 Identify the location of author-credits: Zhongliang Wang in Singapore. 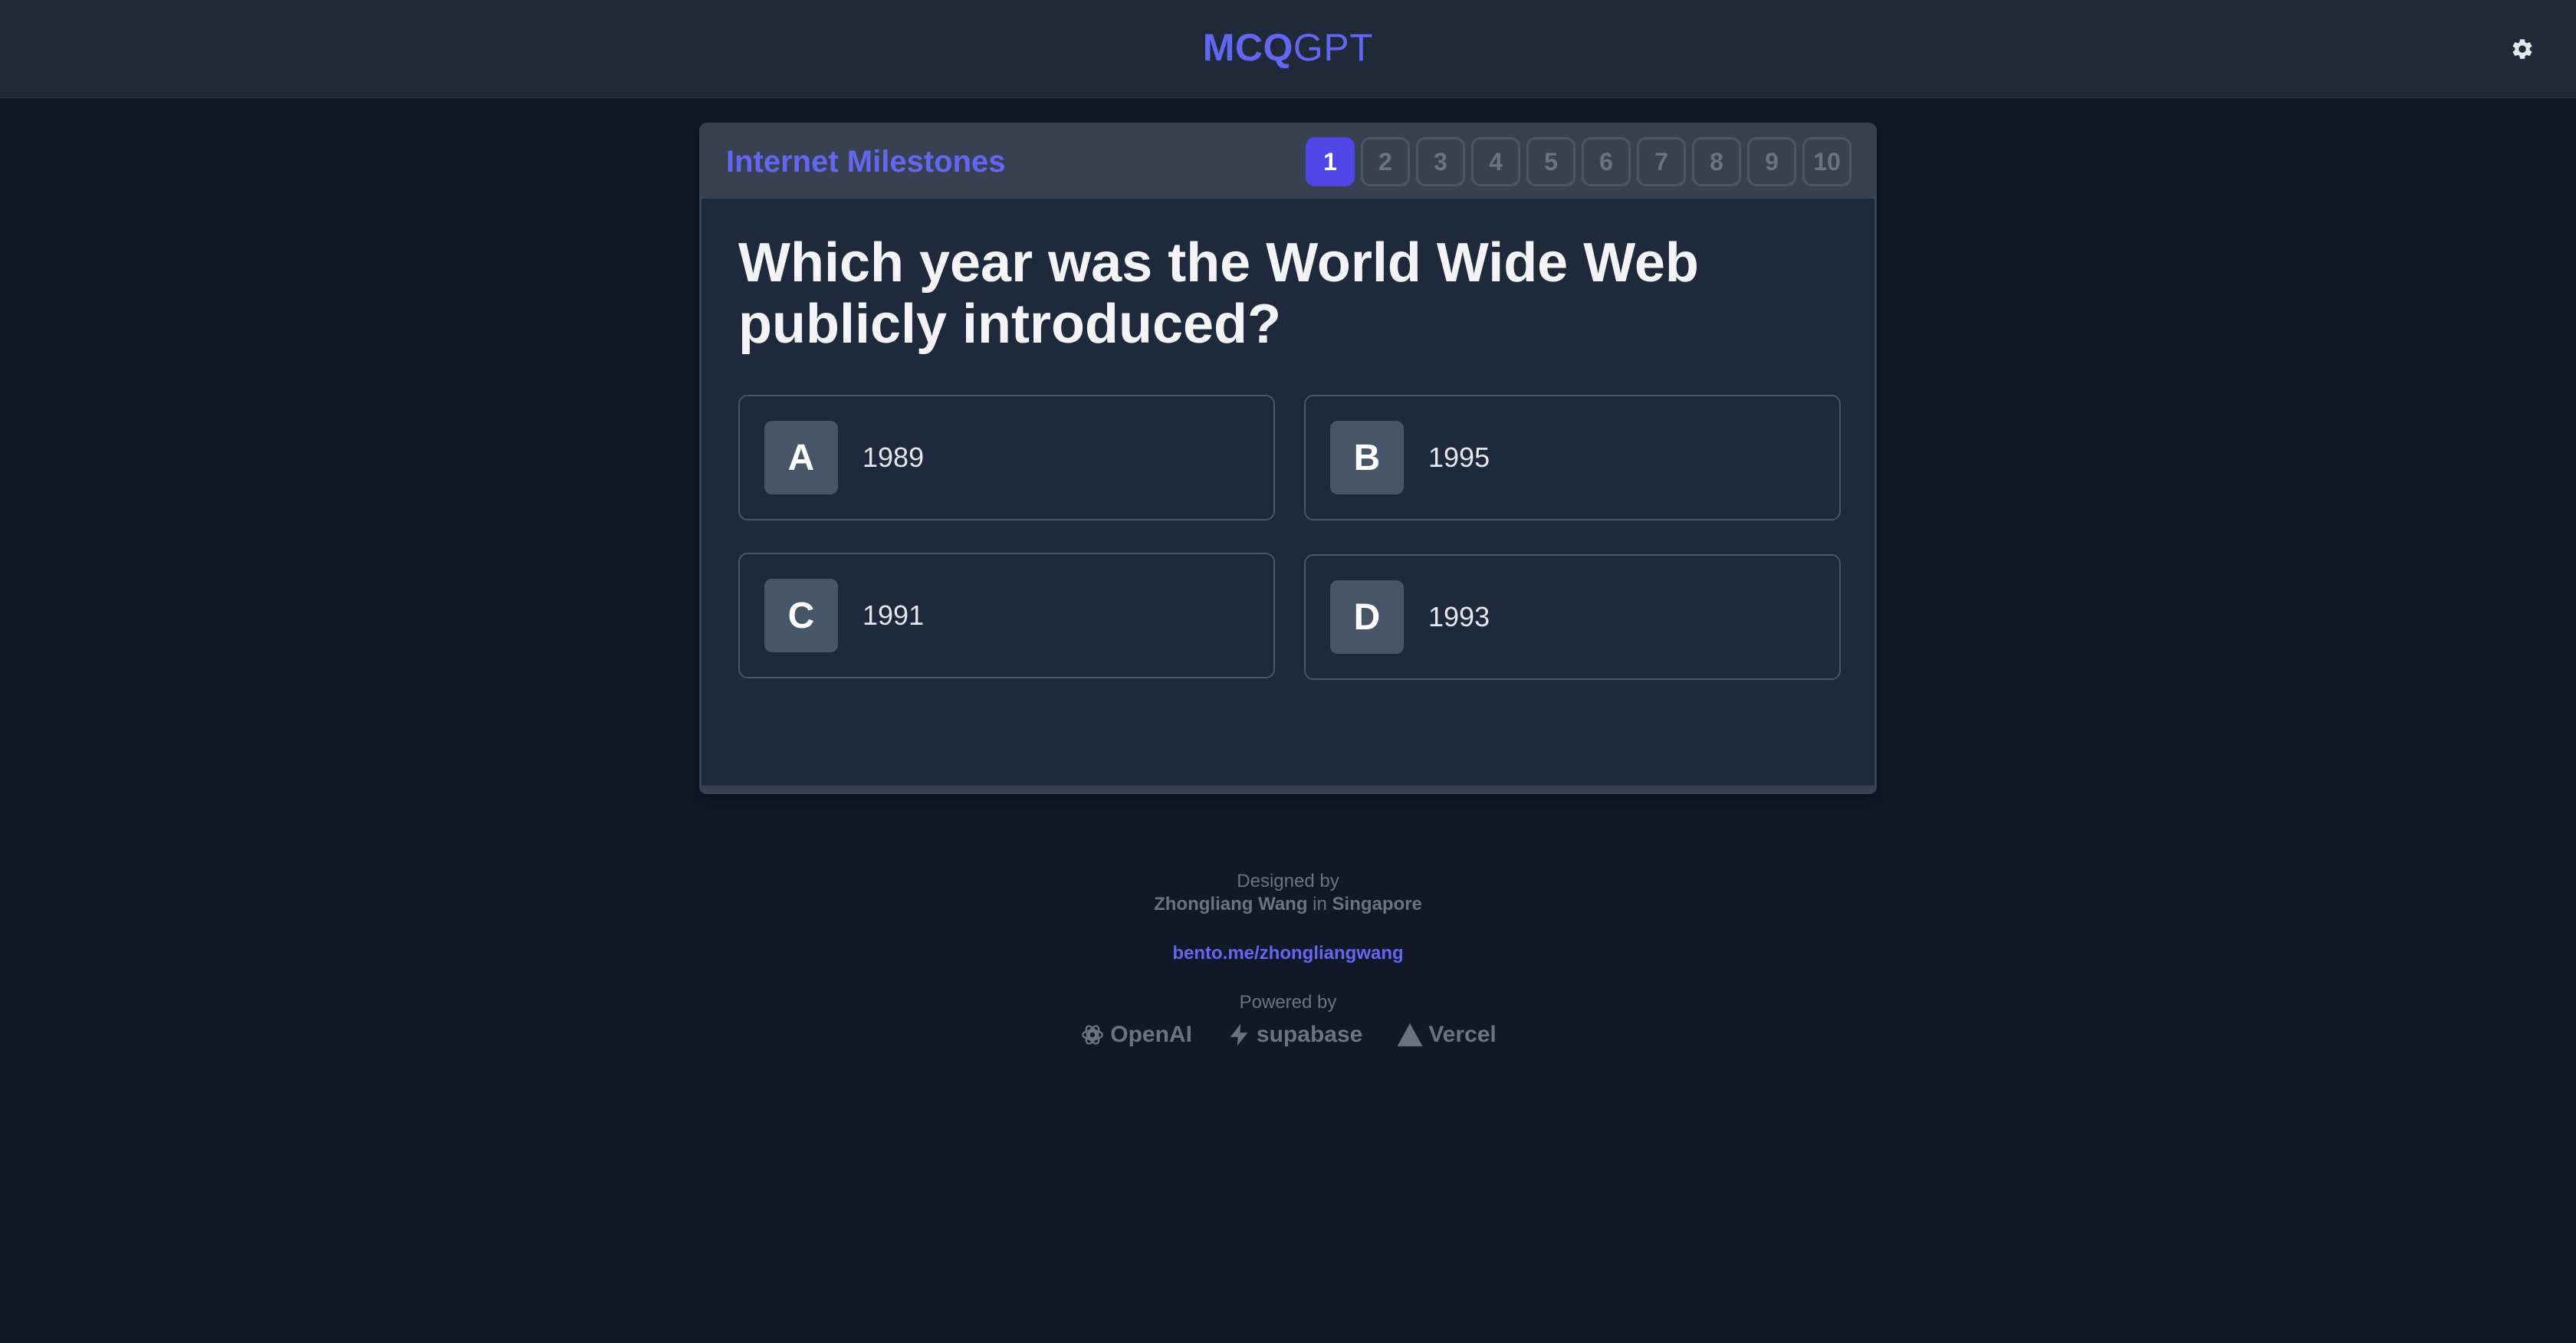
(1288, 904).